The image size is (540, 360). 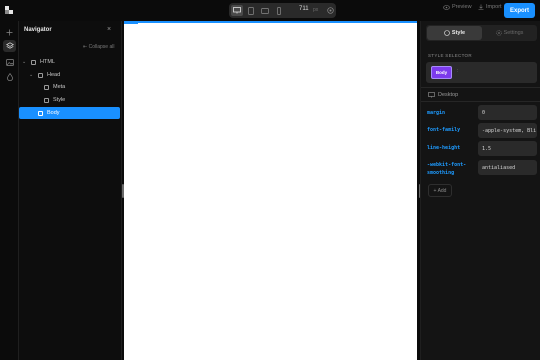 I want to click on property-name: margin, so click(x=436, y=113).